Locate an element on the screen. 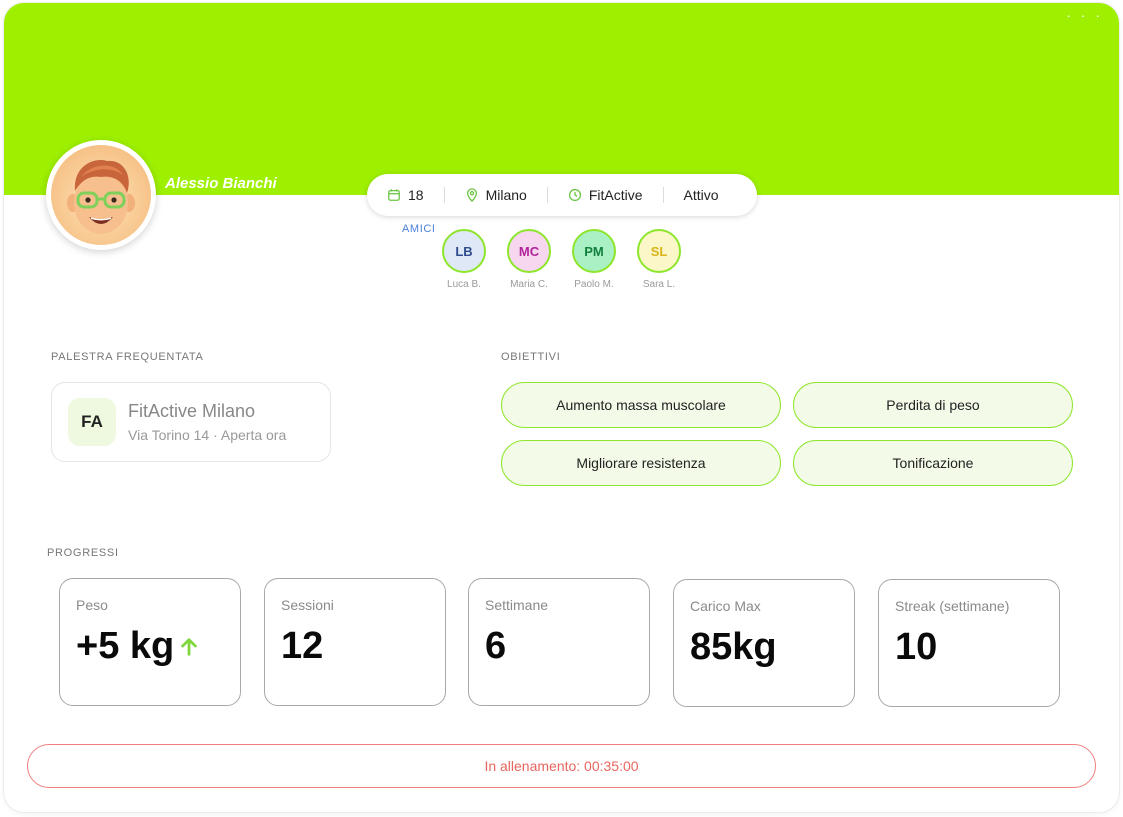 The width and height of the screenshot is (1123, 817). friend-name: Paolo M. is located at coordinates (594, 284).